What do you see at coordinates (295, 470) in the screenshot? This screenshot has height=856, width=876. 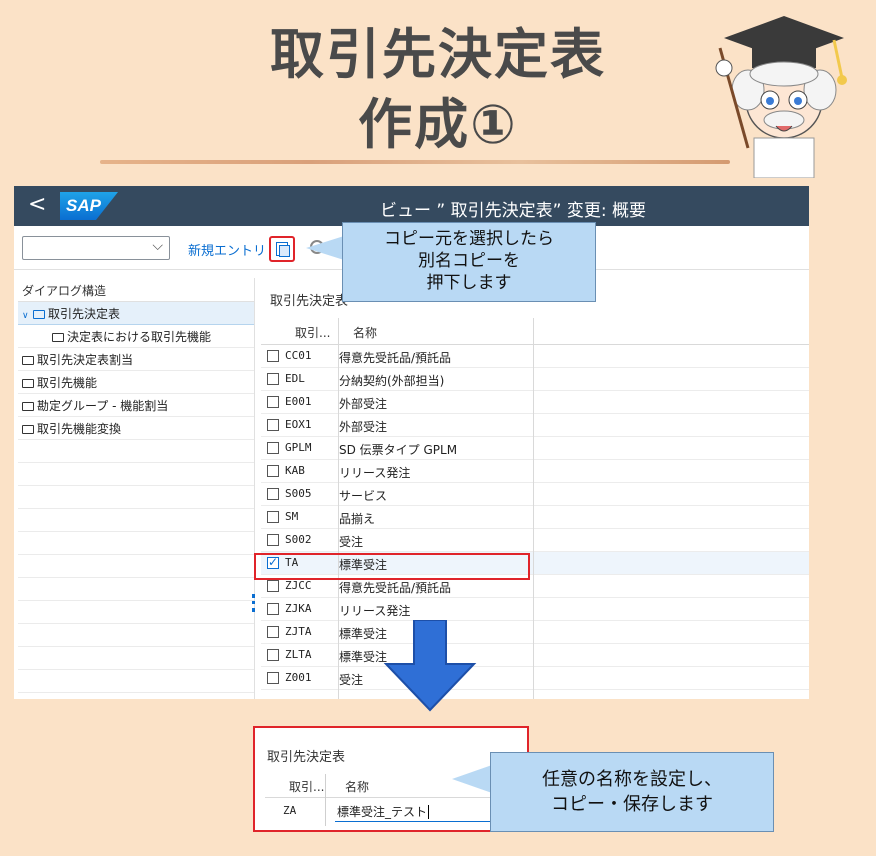 I see `row-code: KAB` at bounding box center [295, 470].